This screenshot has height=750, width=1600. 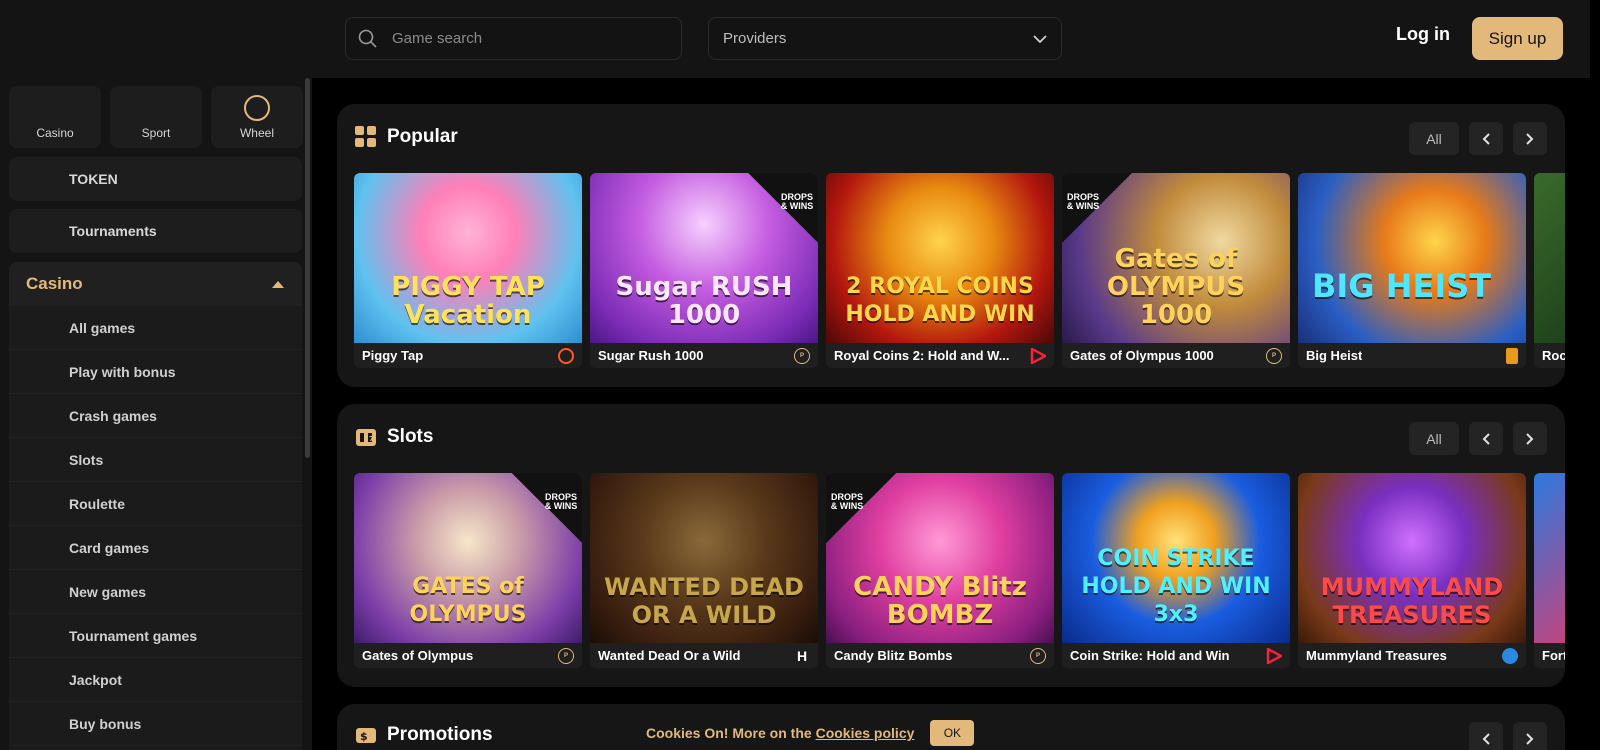 I want to click on game-name: Wanted Dead Or a Wild, so click(x=669, y=655).